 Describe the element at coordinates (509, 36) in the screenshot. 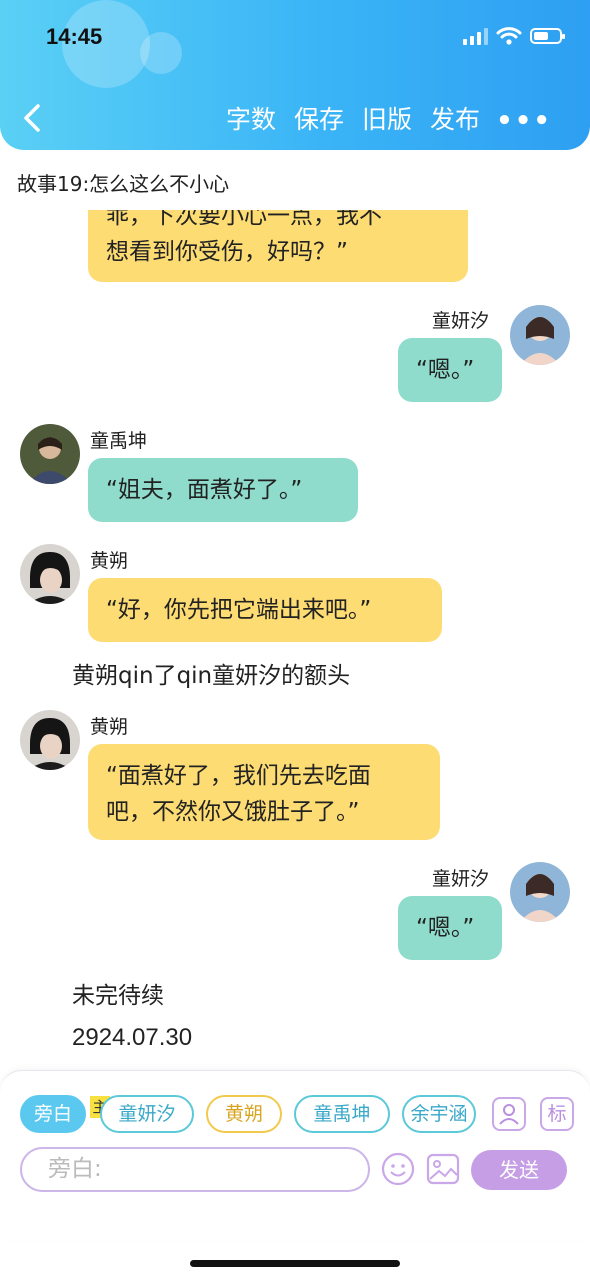

I see `wifi-icon` at that location.